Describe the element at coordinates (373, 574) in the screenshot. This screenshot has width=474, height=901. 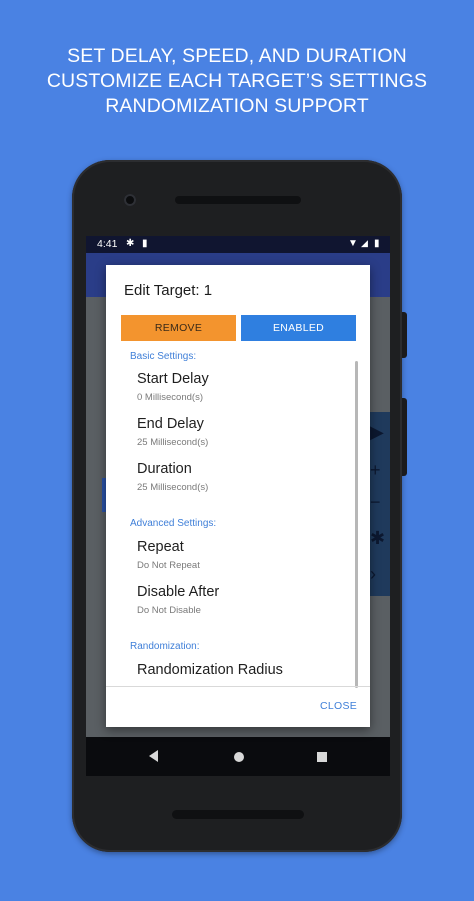
I see `chevron-icon: ›` at that location.